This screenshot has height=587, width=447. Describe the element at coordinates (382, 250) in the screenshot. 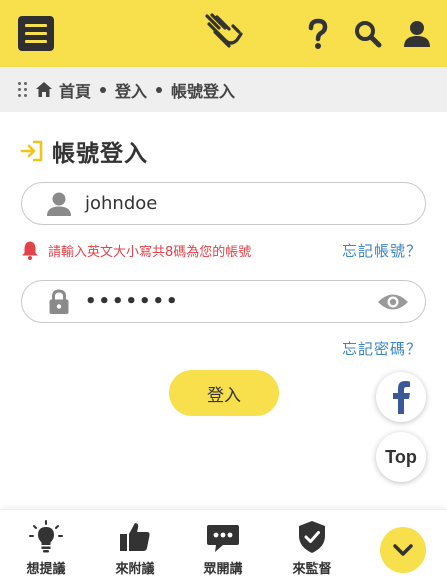

I see `forgot-account-link: 忘記帳號？` at that location.